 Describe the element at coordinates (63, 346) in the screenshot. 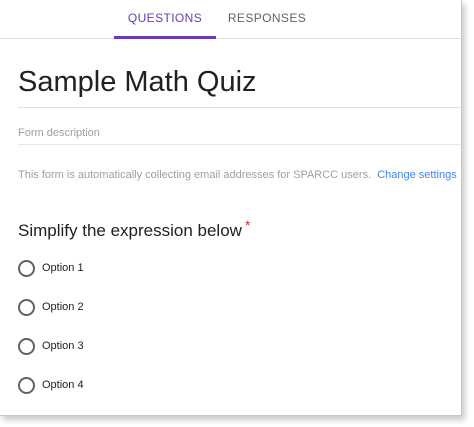

I see `option-label: Option 3` at that location.